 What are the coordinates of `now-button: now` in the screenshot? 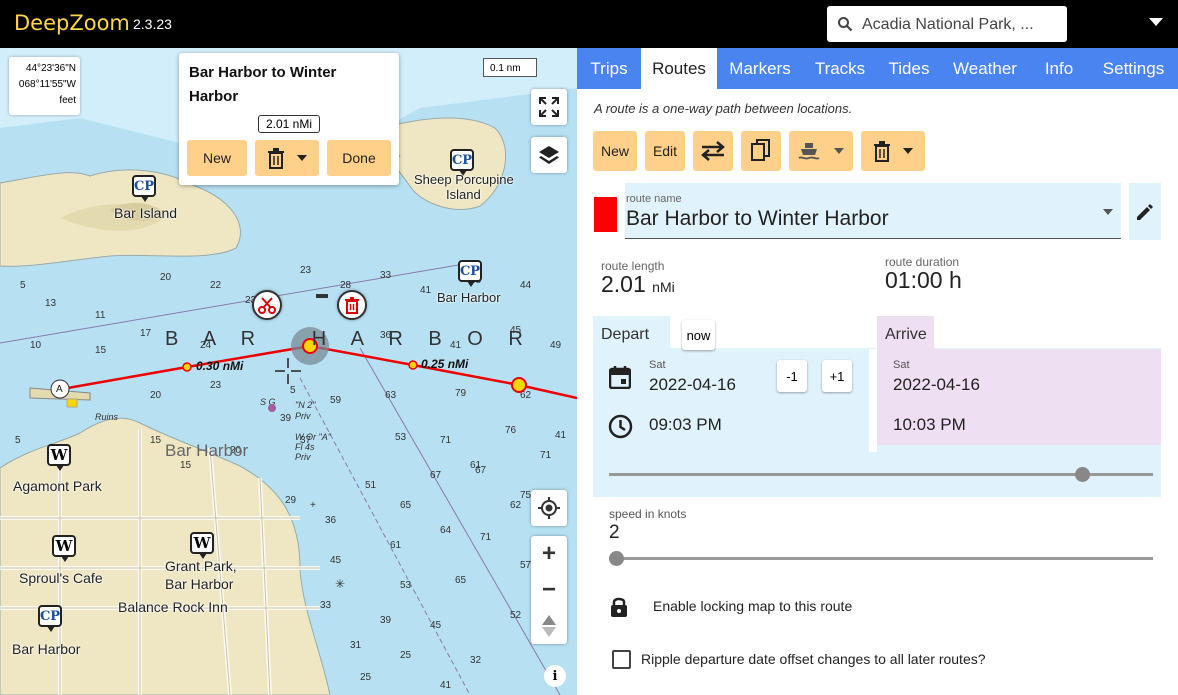 It's located at (698, 335).